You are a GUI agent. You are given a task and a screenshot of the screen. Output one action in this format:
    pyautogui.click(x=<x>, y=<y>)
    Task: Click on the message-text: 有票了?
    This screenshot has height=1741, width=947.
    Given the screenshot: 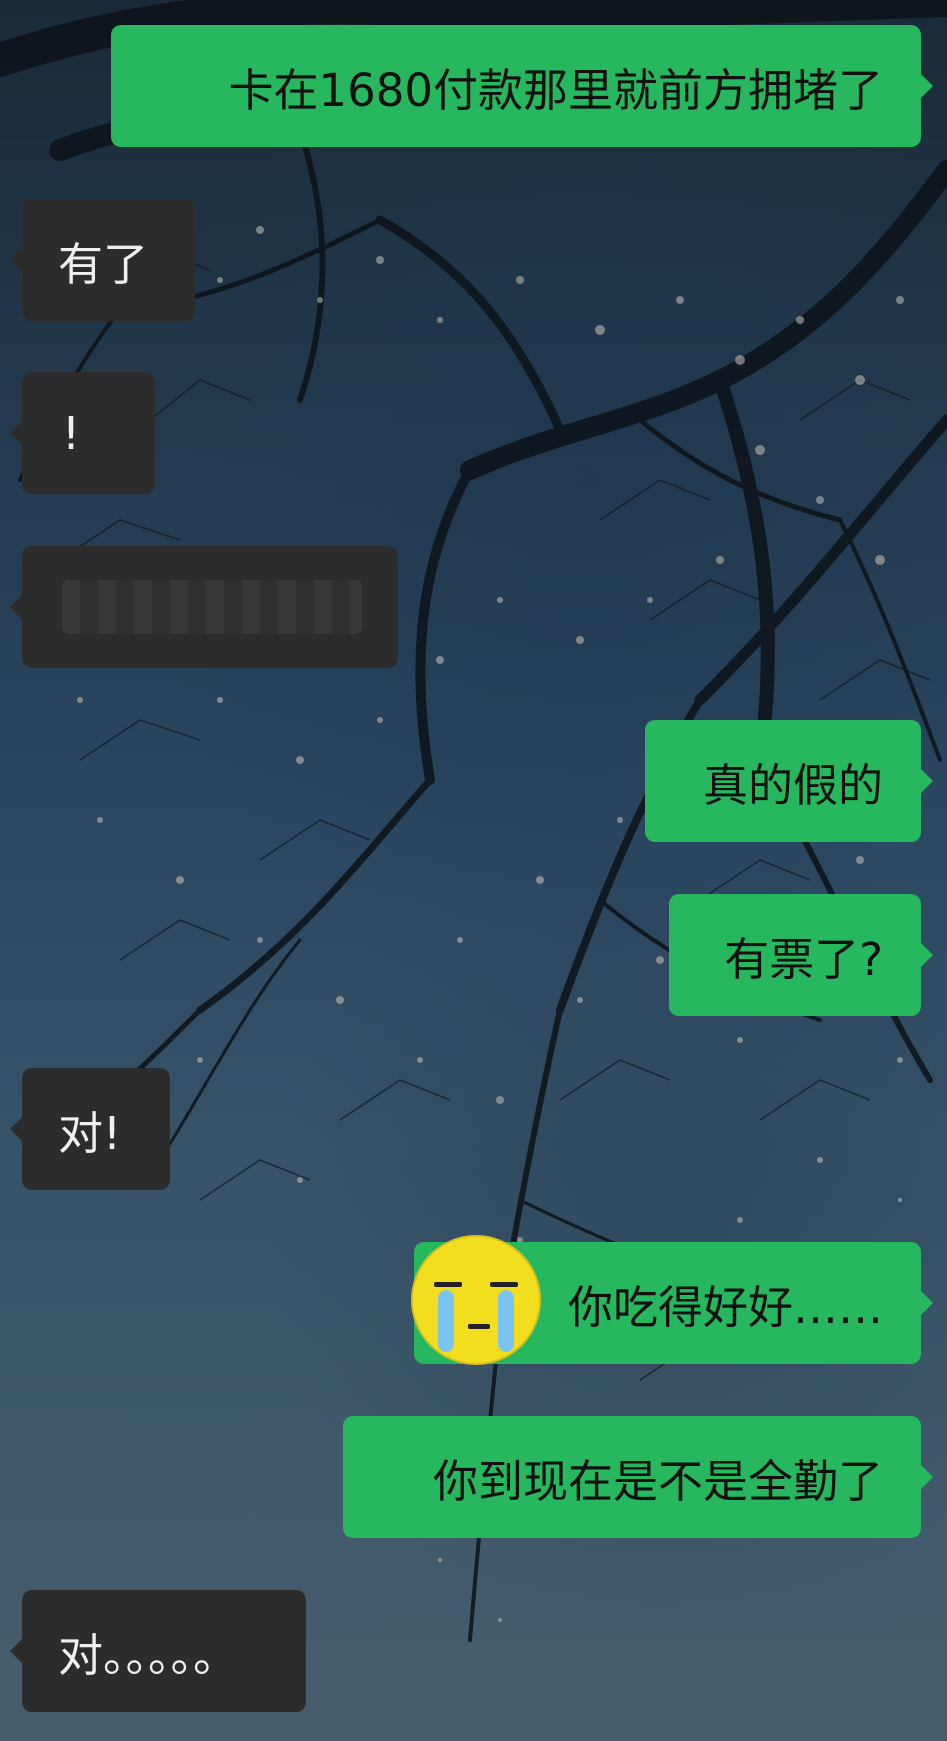 What is the action you would take?
    pyautogui.click(x=803, y=959)
    